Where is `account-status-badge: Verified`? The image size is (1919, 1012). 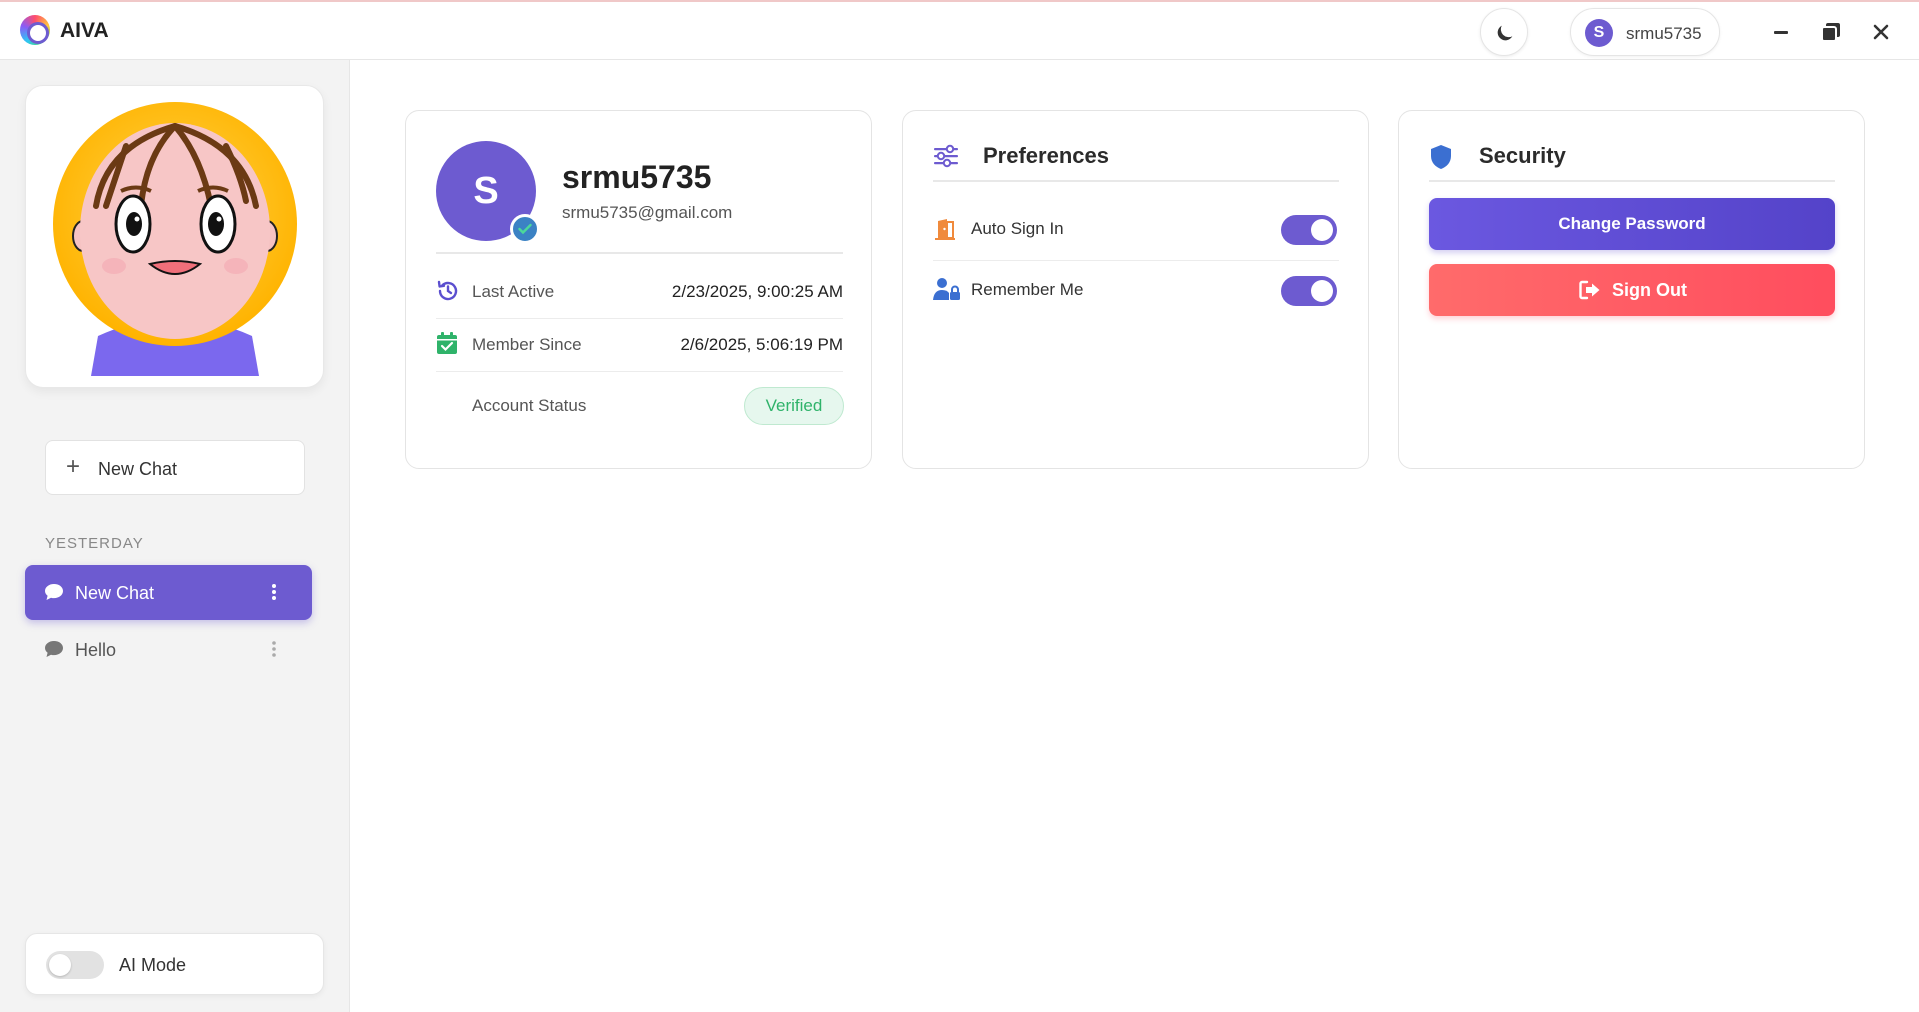
account-status-badge: Verified is located at coordinates (794, 406).